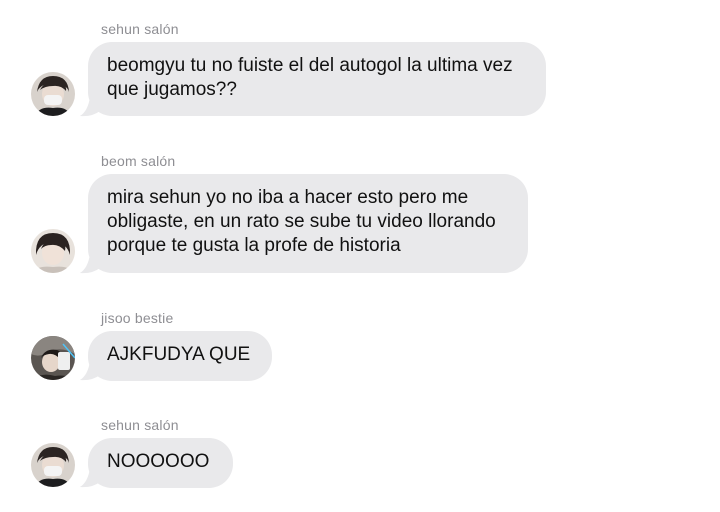 The height and width of the screenshot is (512, 720). I want to click on message-bubble: AJKFUDYA QUE, so click(180, 356).